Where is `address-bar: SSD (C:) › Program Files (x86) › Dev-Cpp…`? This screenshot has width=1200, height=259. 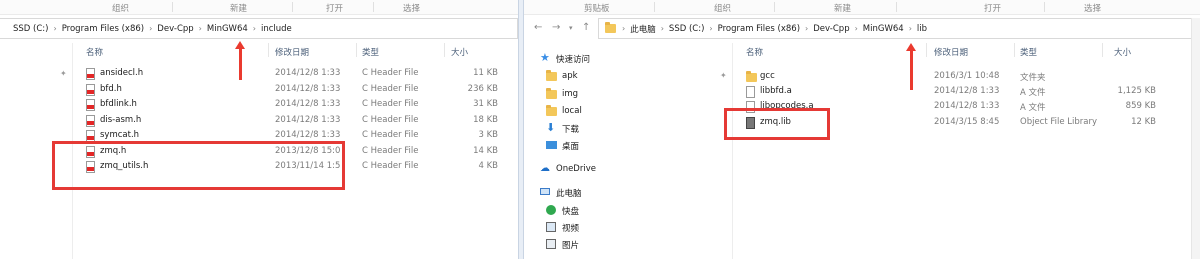 address-bar: SSD (C:) › Program Files (x86) › Dev-Cpp… is located at coordinates (259, 28).